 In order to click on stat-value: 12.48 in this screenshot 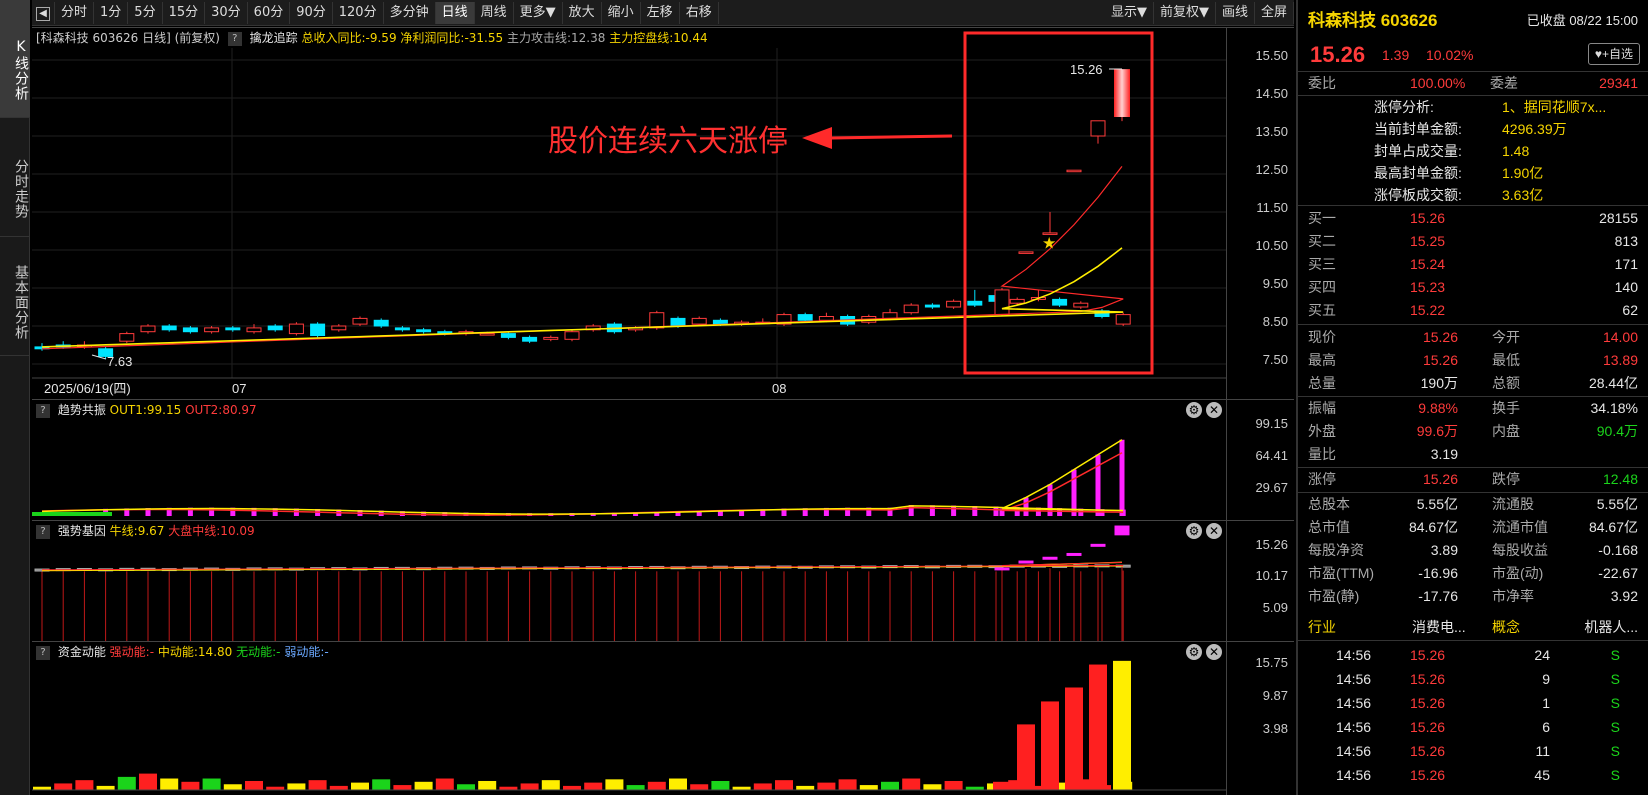, I will do `click(1620, 479)`.